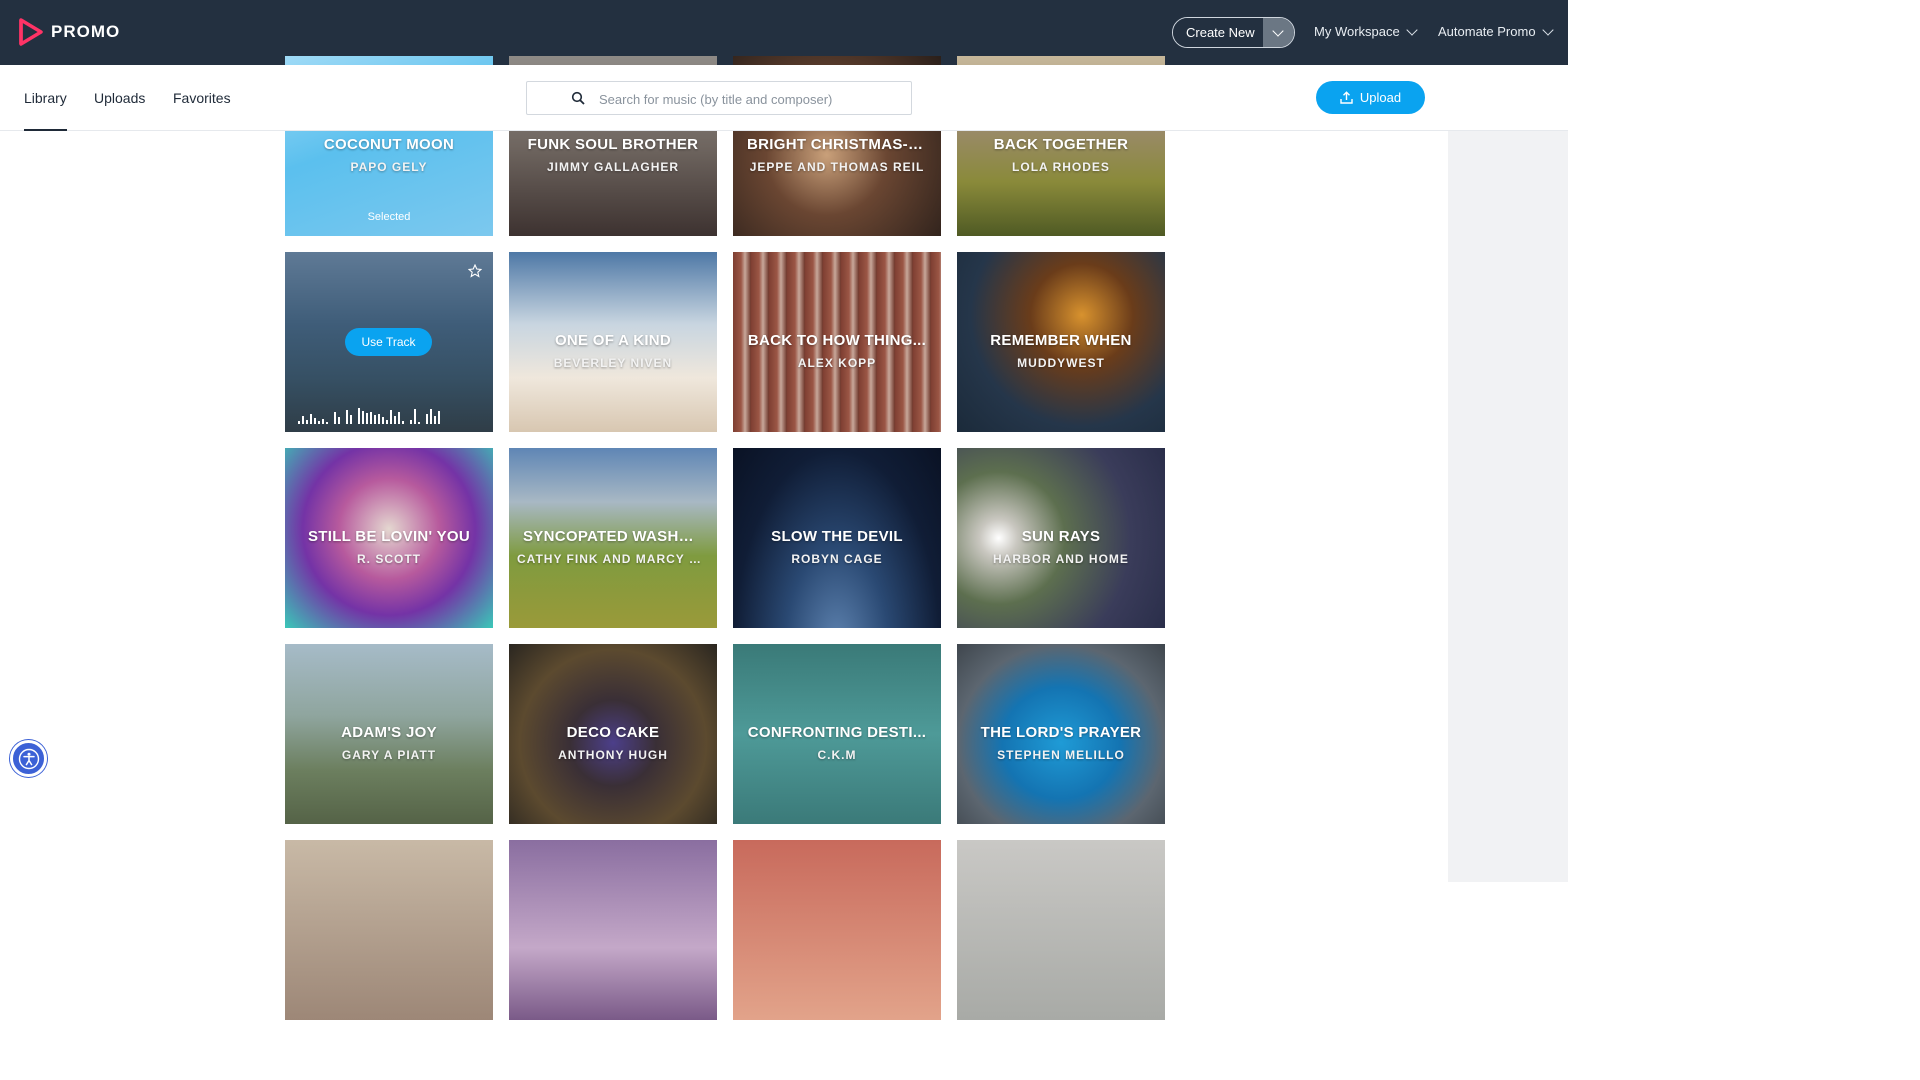  I want to click on right-side-panel, so click(1508, 506).